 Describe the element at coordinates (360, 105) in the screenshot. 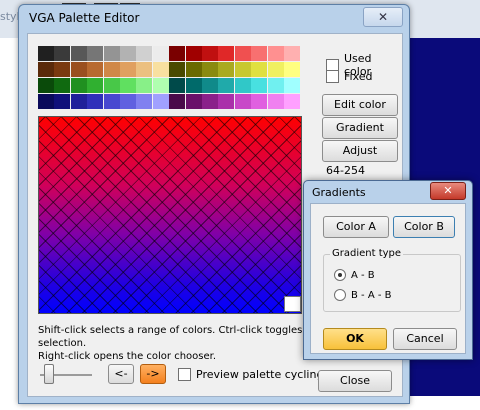

I see `edit-color-button: Edit color` at that location.